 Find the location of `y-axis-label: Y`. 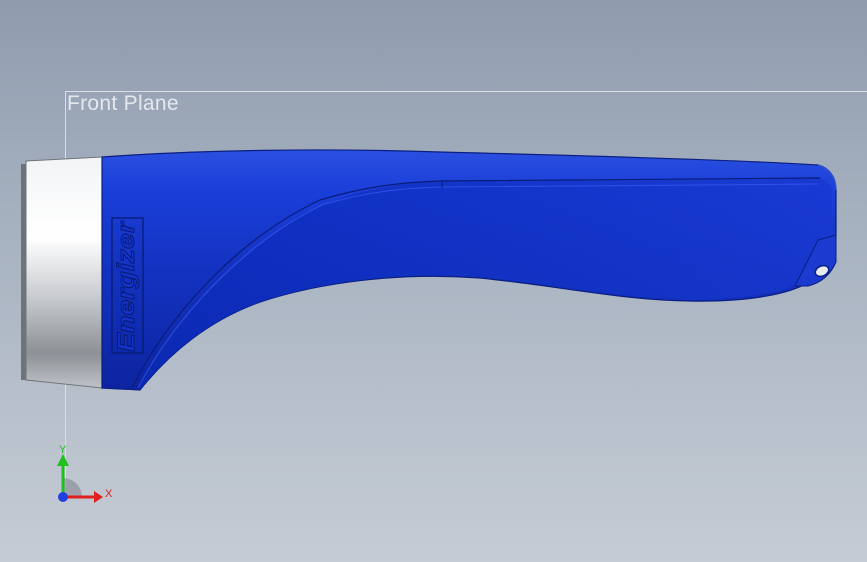

y-axis-label: Y is located at coordinates (63, 450).